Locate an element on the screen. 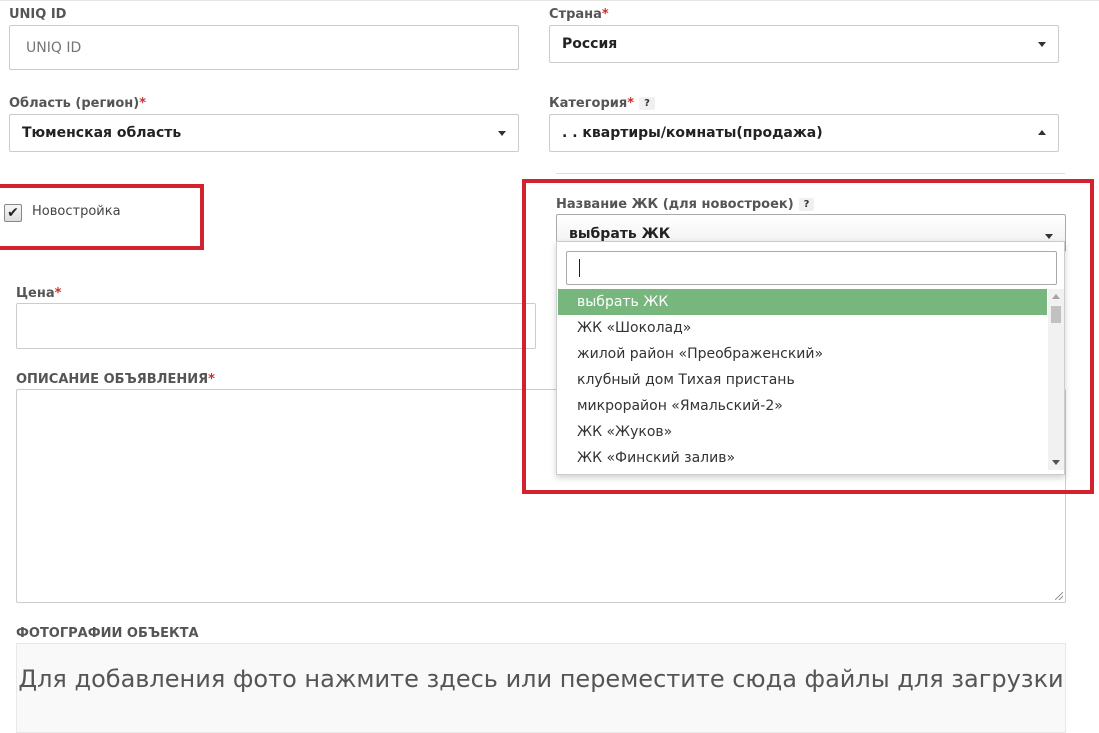 Image resolution: width=1099 pixels, height=733 pixels. complex-select-value: выбрать ЖК is located at coordinates (620, 234).